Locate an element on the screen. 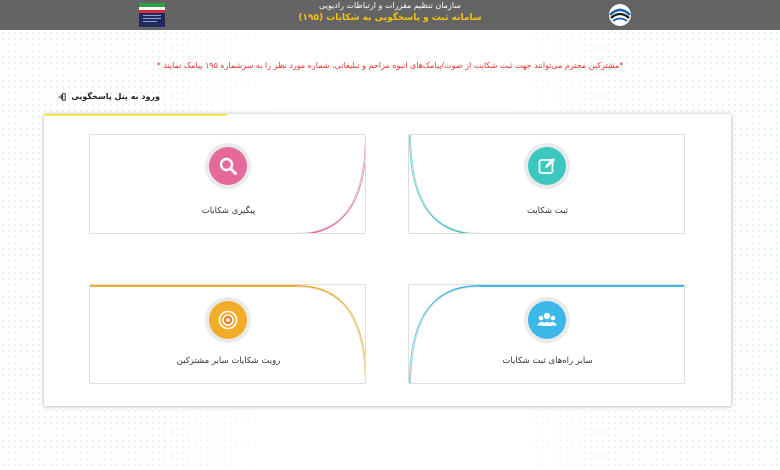 The height and width of the screenshot is (470, 780). card-other-channels: سایر راه‌های ثبت شکایات is located at coordinates (546, 334).